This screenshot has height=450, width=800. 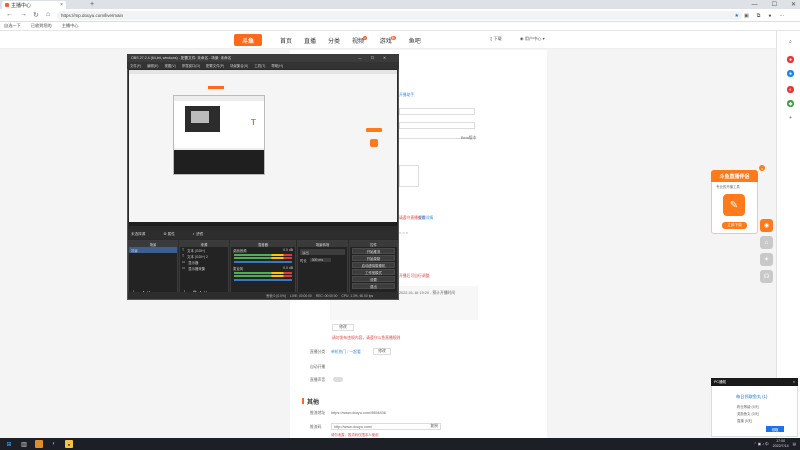 I want to click on float-support-icon: ☊, so click(x=766, y=276).